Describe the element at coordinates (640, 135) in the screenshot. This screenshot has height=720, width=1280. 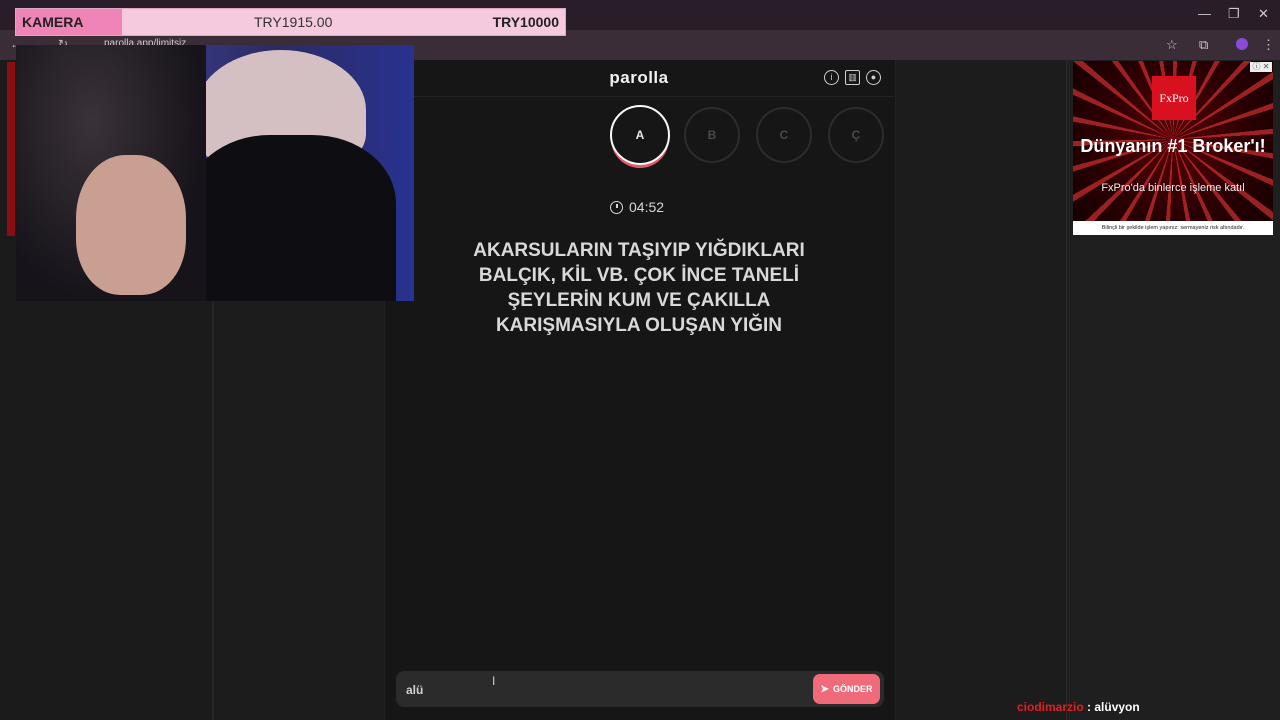
I see `letter-circle-a: A` at that location.